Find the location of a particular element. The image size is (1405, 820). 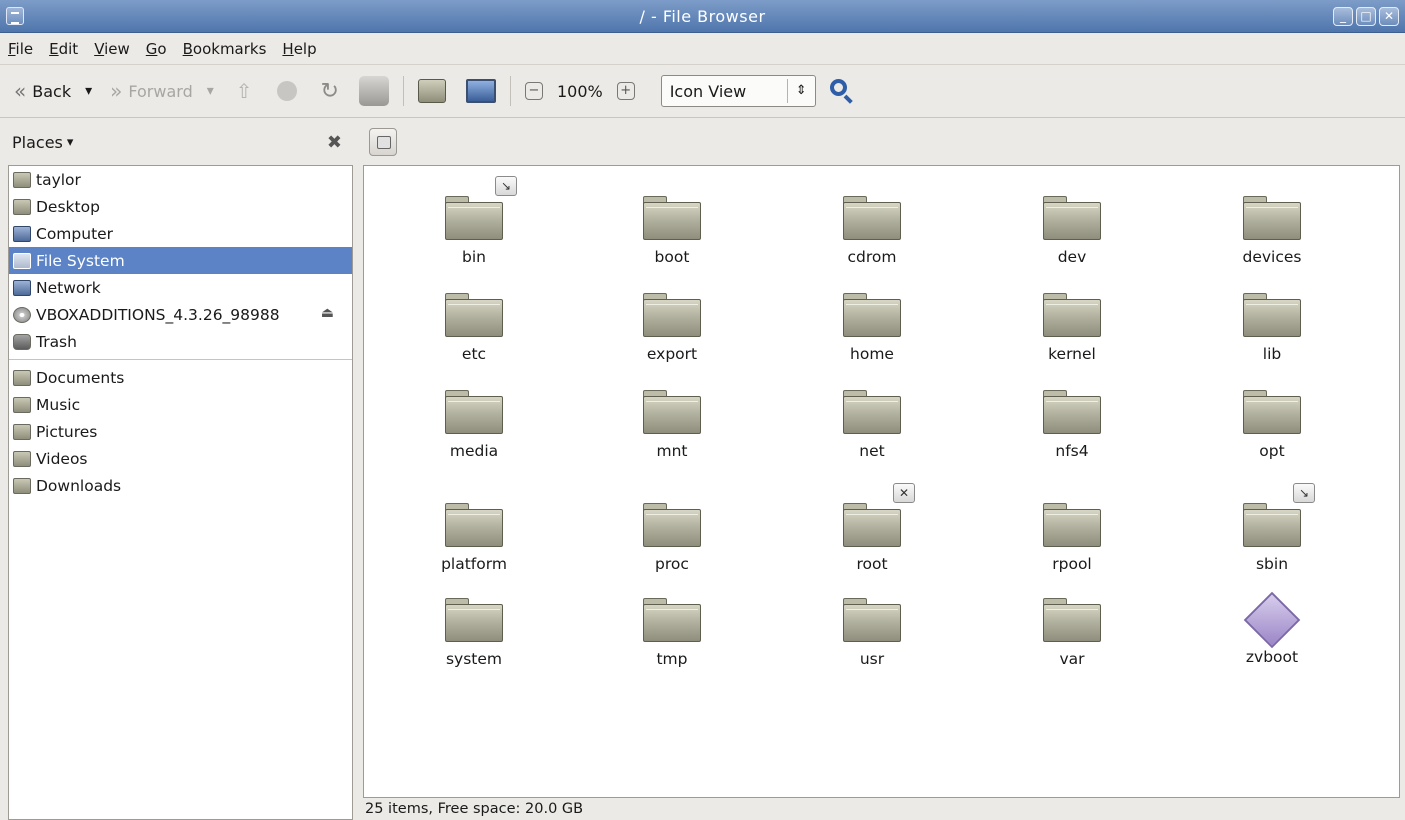

menu-edit: Edit is located at coordinates (63, 49).